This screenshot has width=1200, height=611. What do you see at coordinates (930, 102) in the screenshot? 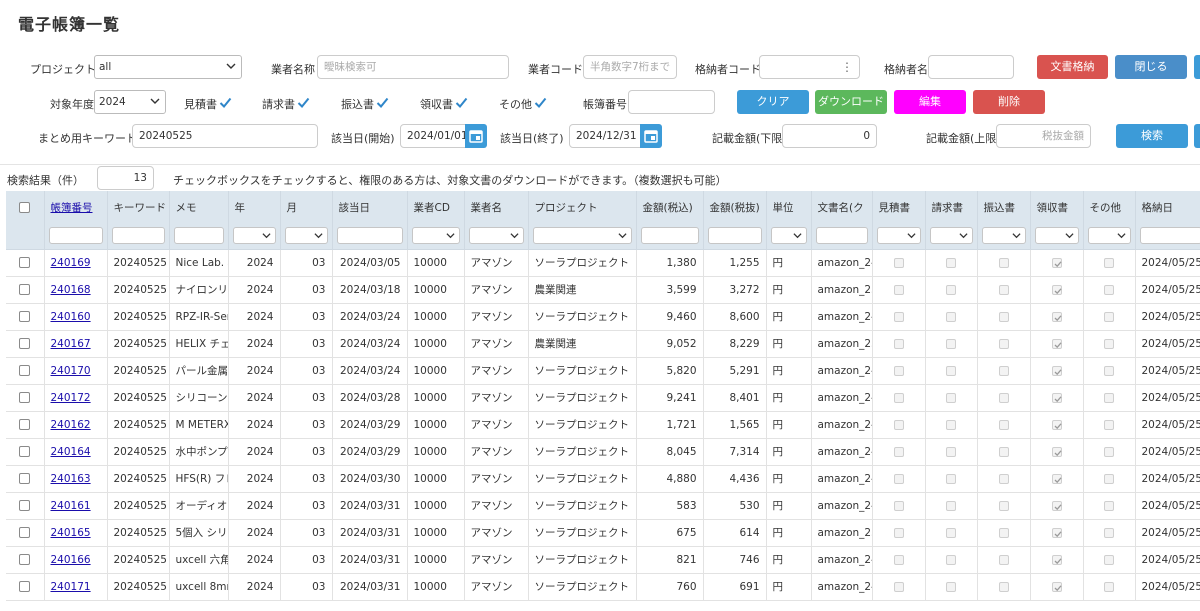
I see `edit-button: 編集` at bounding box center [930, 102].